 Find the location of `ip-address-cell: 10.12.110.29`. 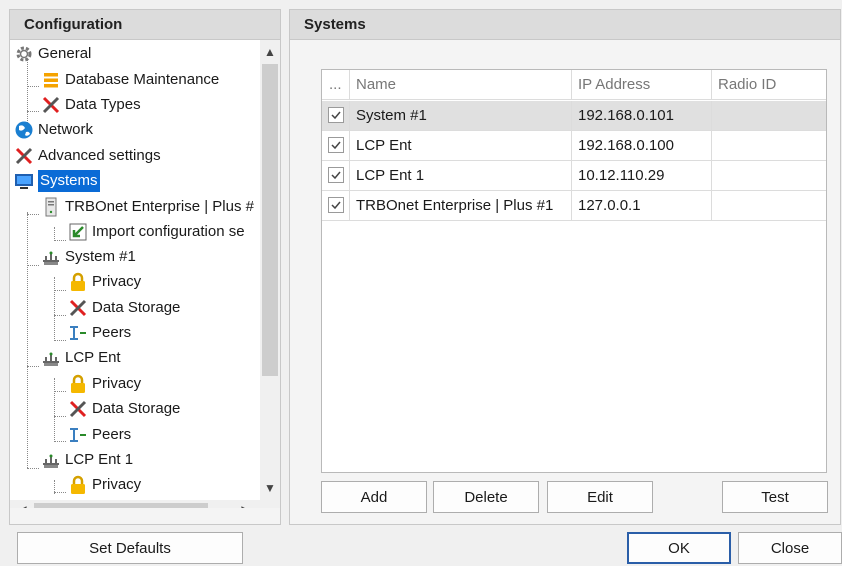

ip-address-cell: 10.12.110.29 is located at coordinates (642, 175).